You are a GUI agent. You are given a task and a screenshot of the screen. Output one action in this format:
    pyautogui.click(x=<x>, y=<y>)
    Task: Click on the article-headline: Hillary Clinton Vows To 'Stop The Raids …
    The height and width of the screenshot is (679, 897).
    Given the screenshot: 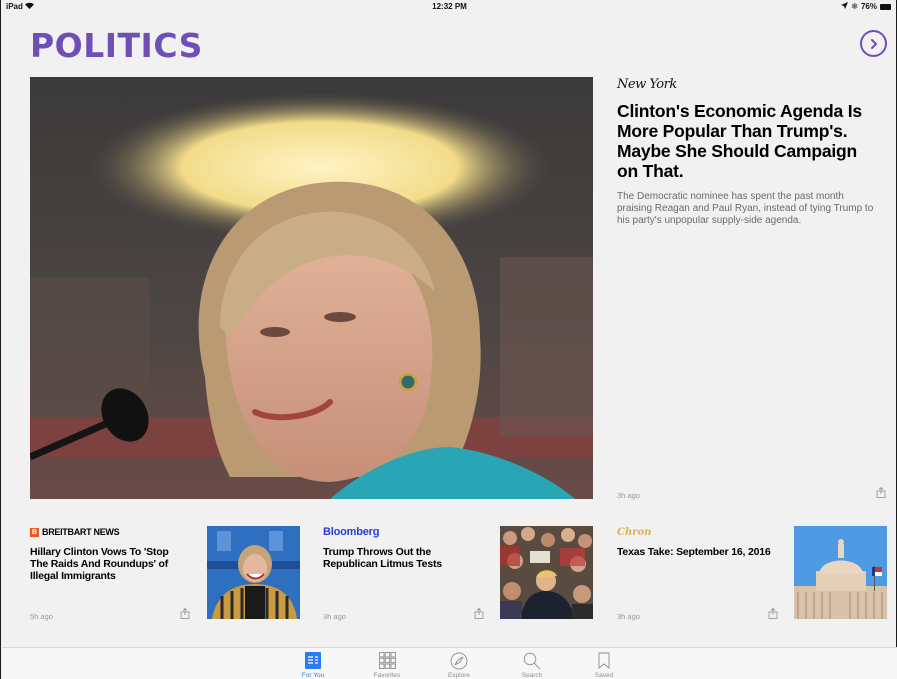 What is the action you would take?
    pyautogui.click(x=105, y=564)
    